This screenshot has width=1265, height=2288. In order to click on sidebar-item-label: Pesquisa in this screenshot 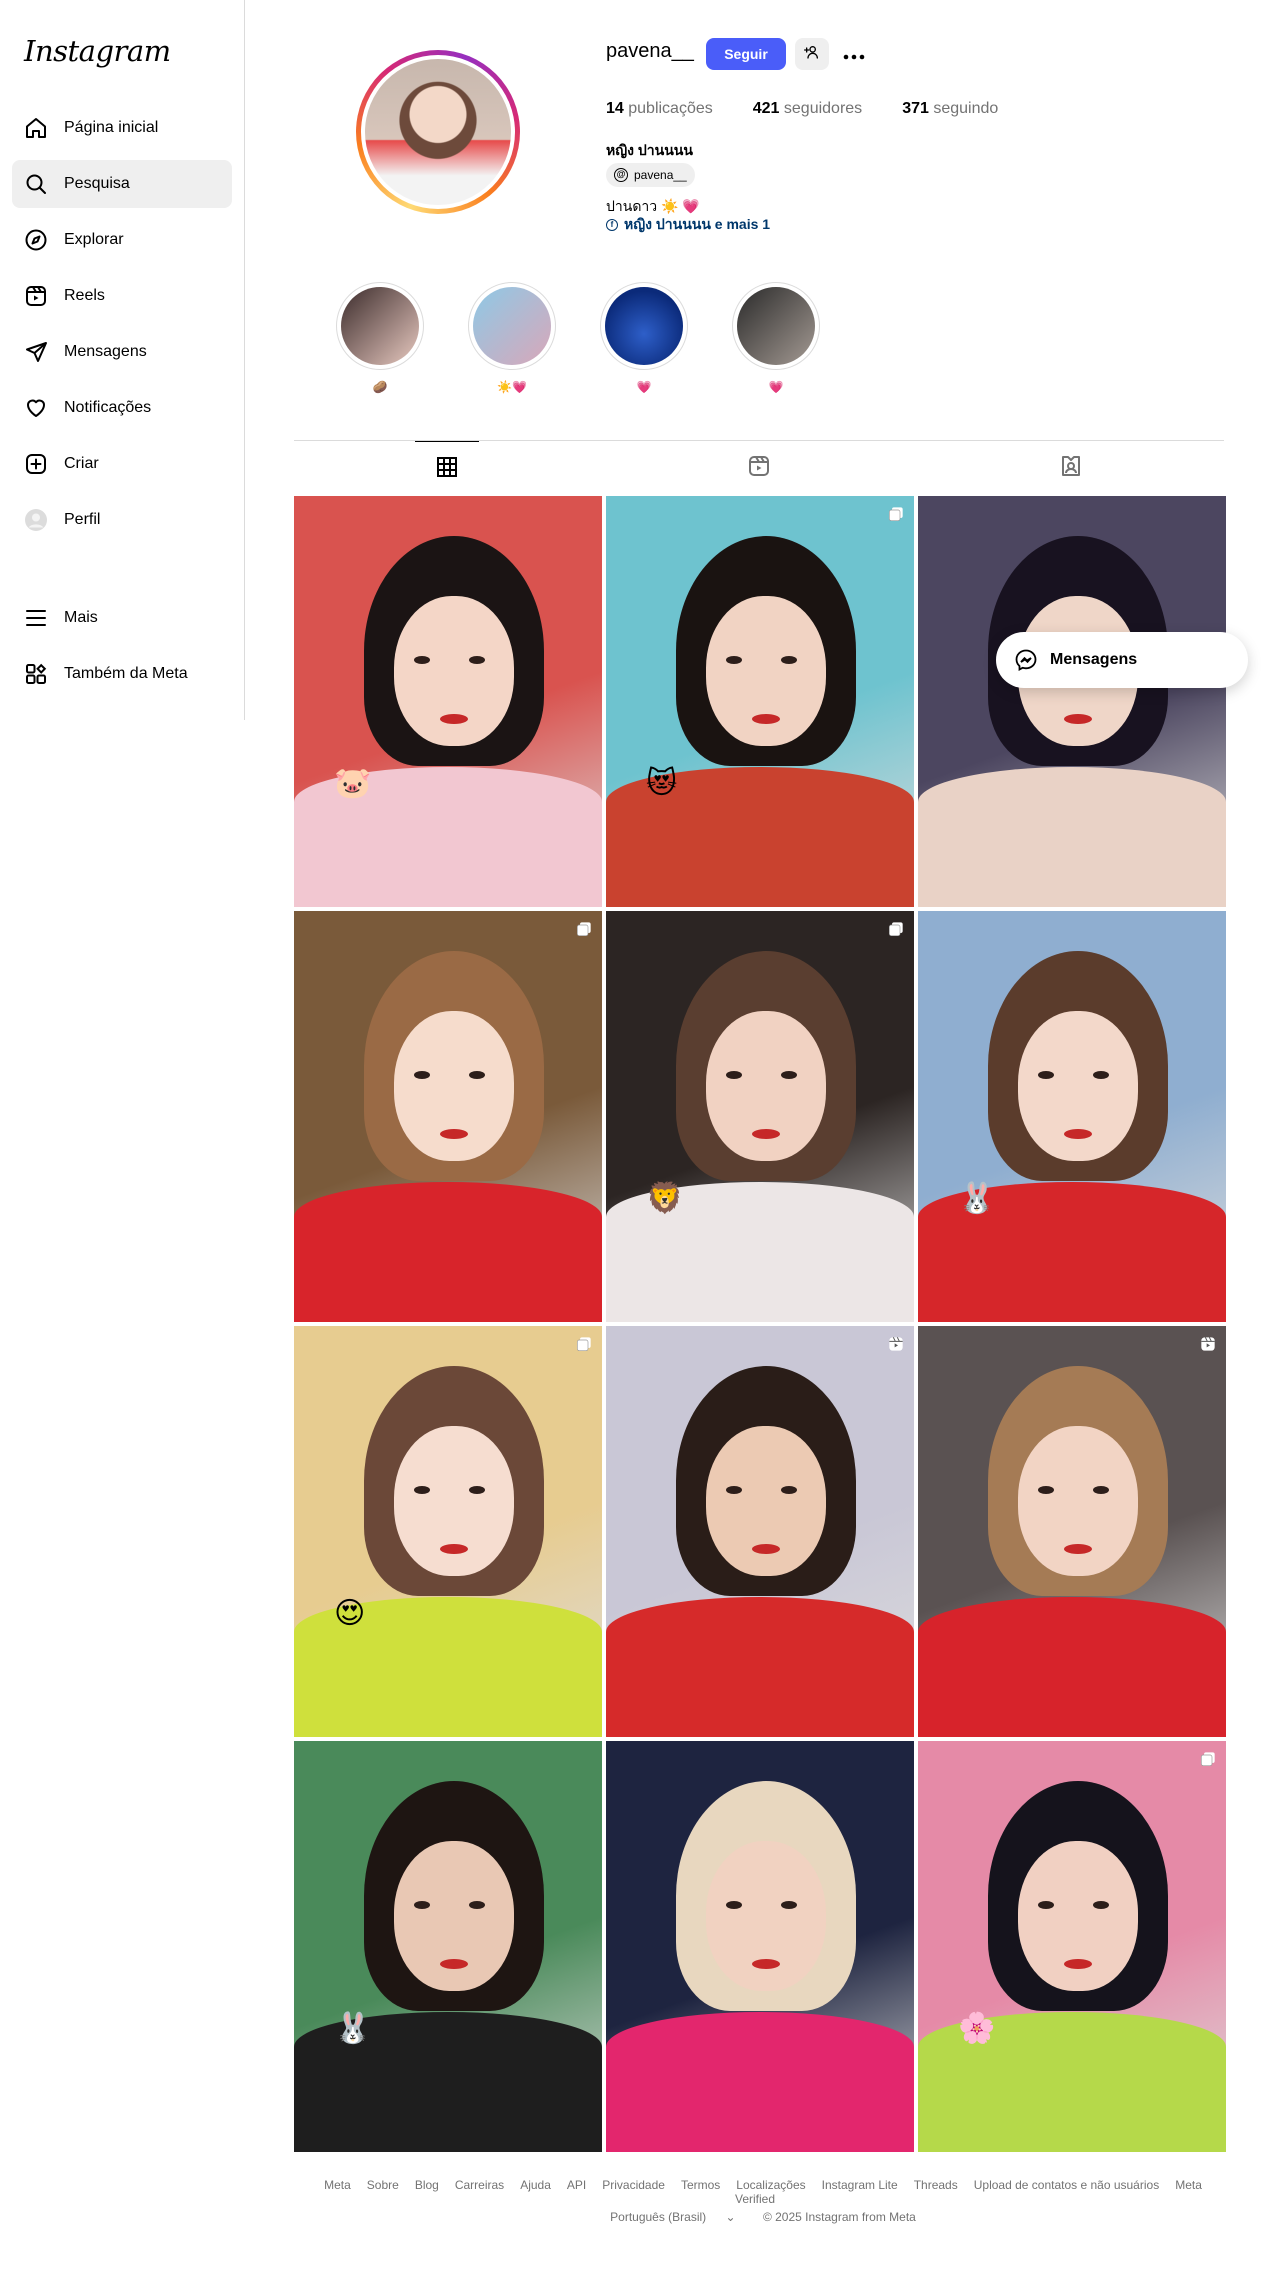, I will do `click(97, 183)`.